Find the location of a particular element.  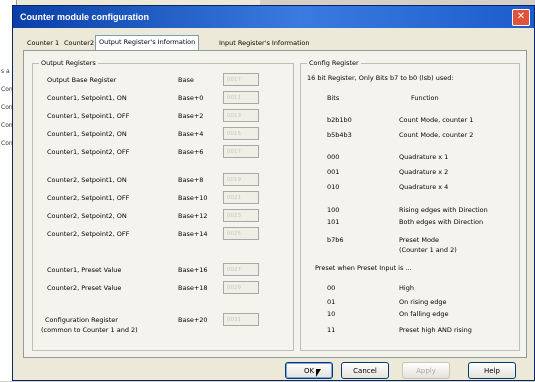

mouse-pointer-icon is located at coordinates (318, 373).